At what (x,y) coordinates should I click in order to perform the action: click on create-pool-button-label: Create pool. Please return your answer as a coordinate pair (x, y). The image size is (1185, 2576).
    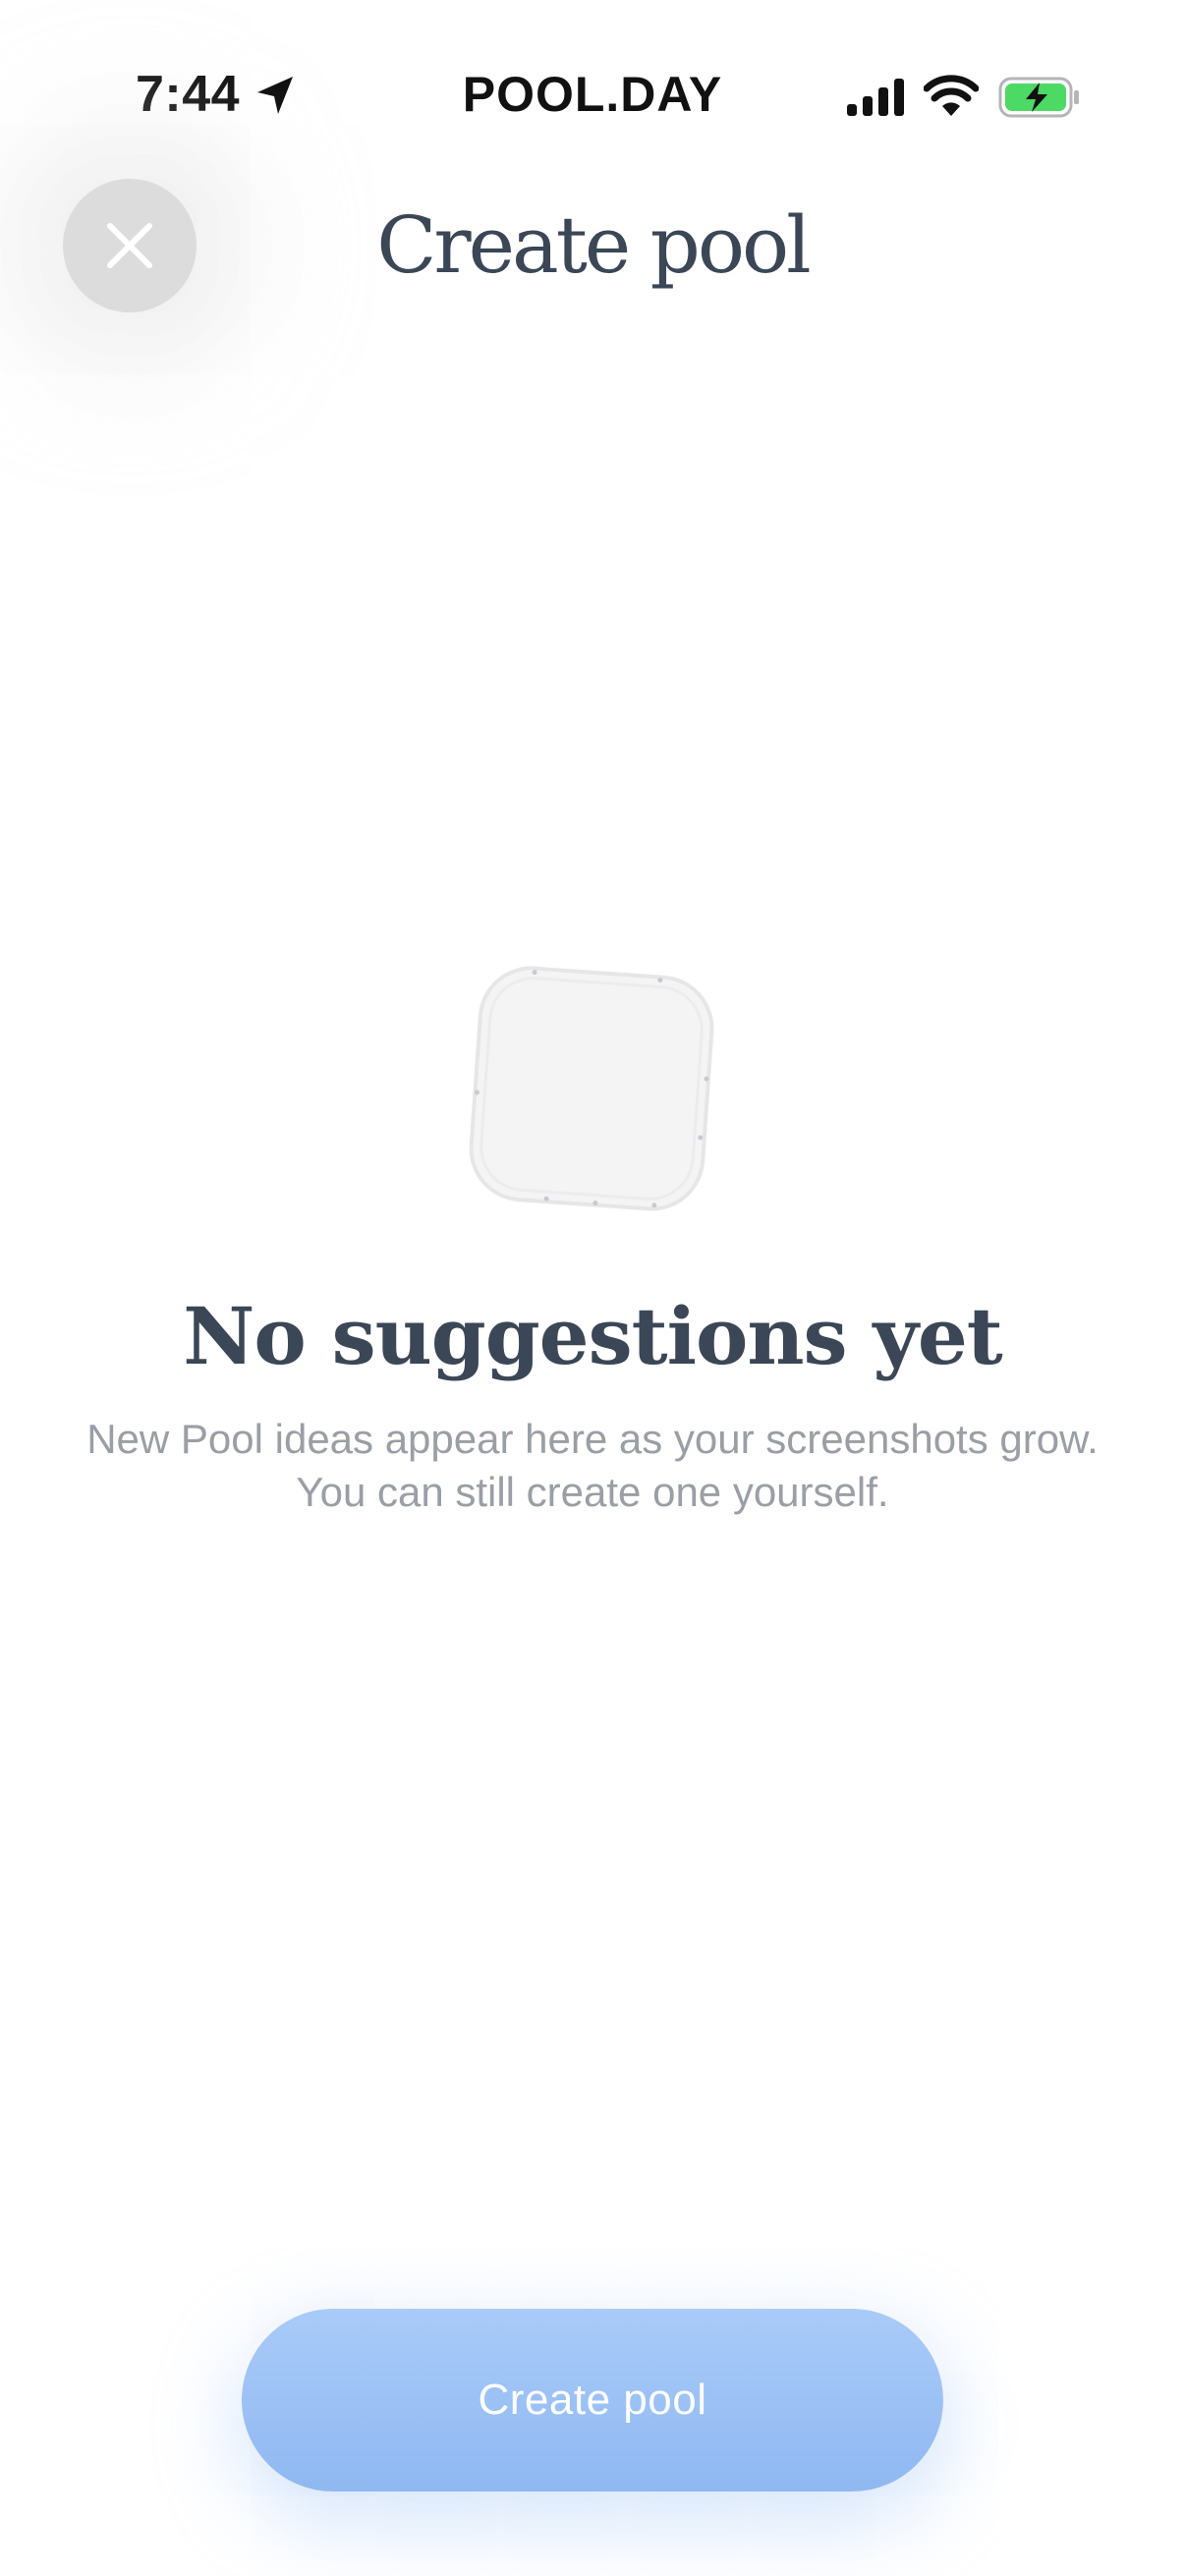
    Looking at the image, I should click on (592, 2400).